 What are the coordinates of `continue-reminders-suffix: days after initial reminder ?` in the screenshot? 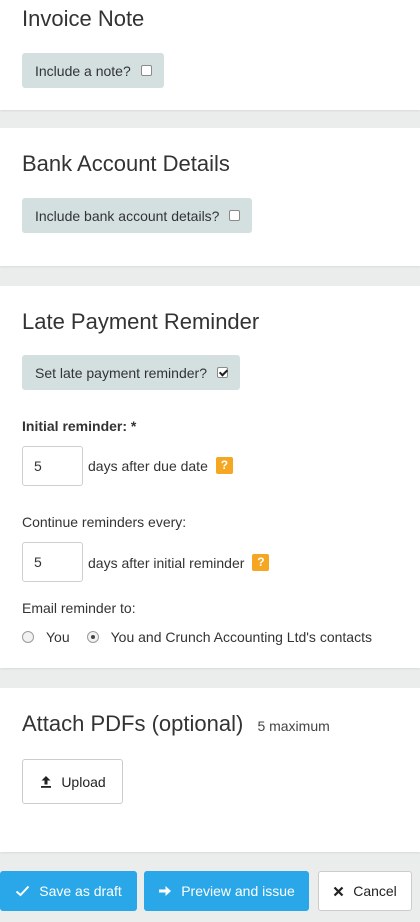 It's located at (179, 562).